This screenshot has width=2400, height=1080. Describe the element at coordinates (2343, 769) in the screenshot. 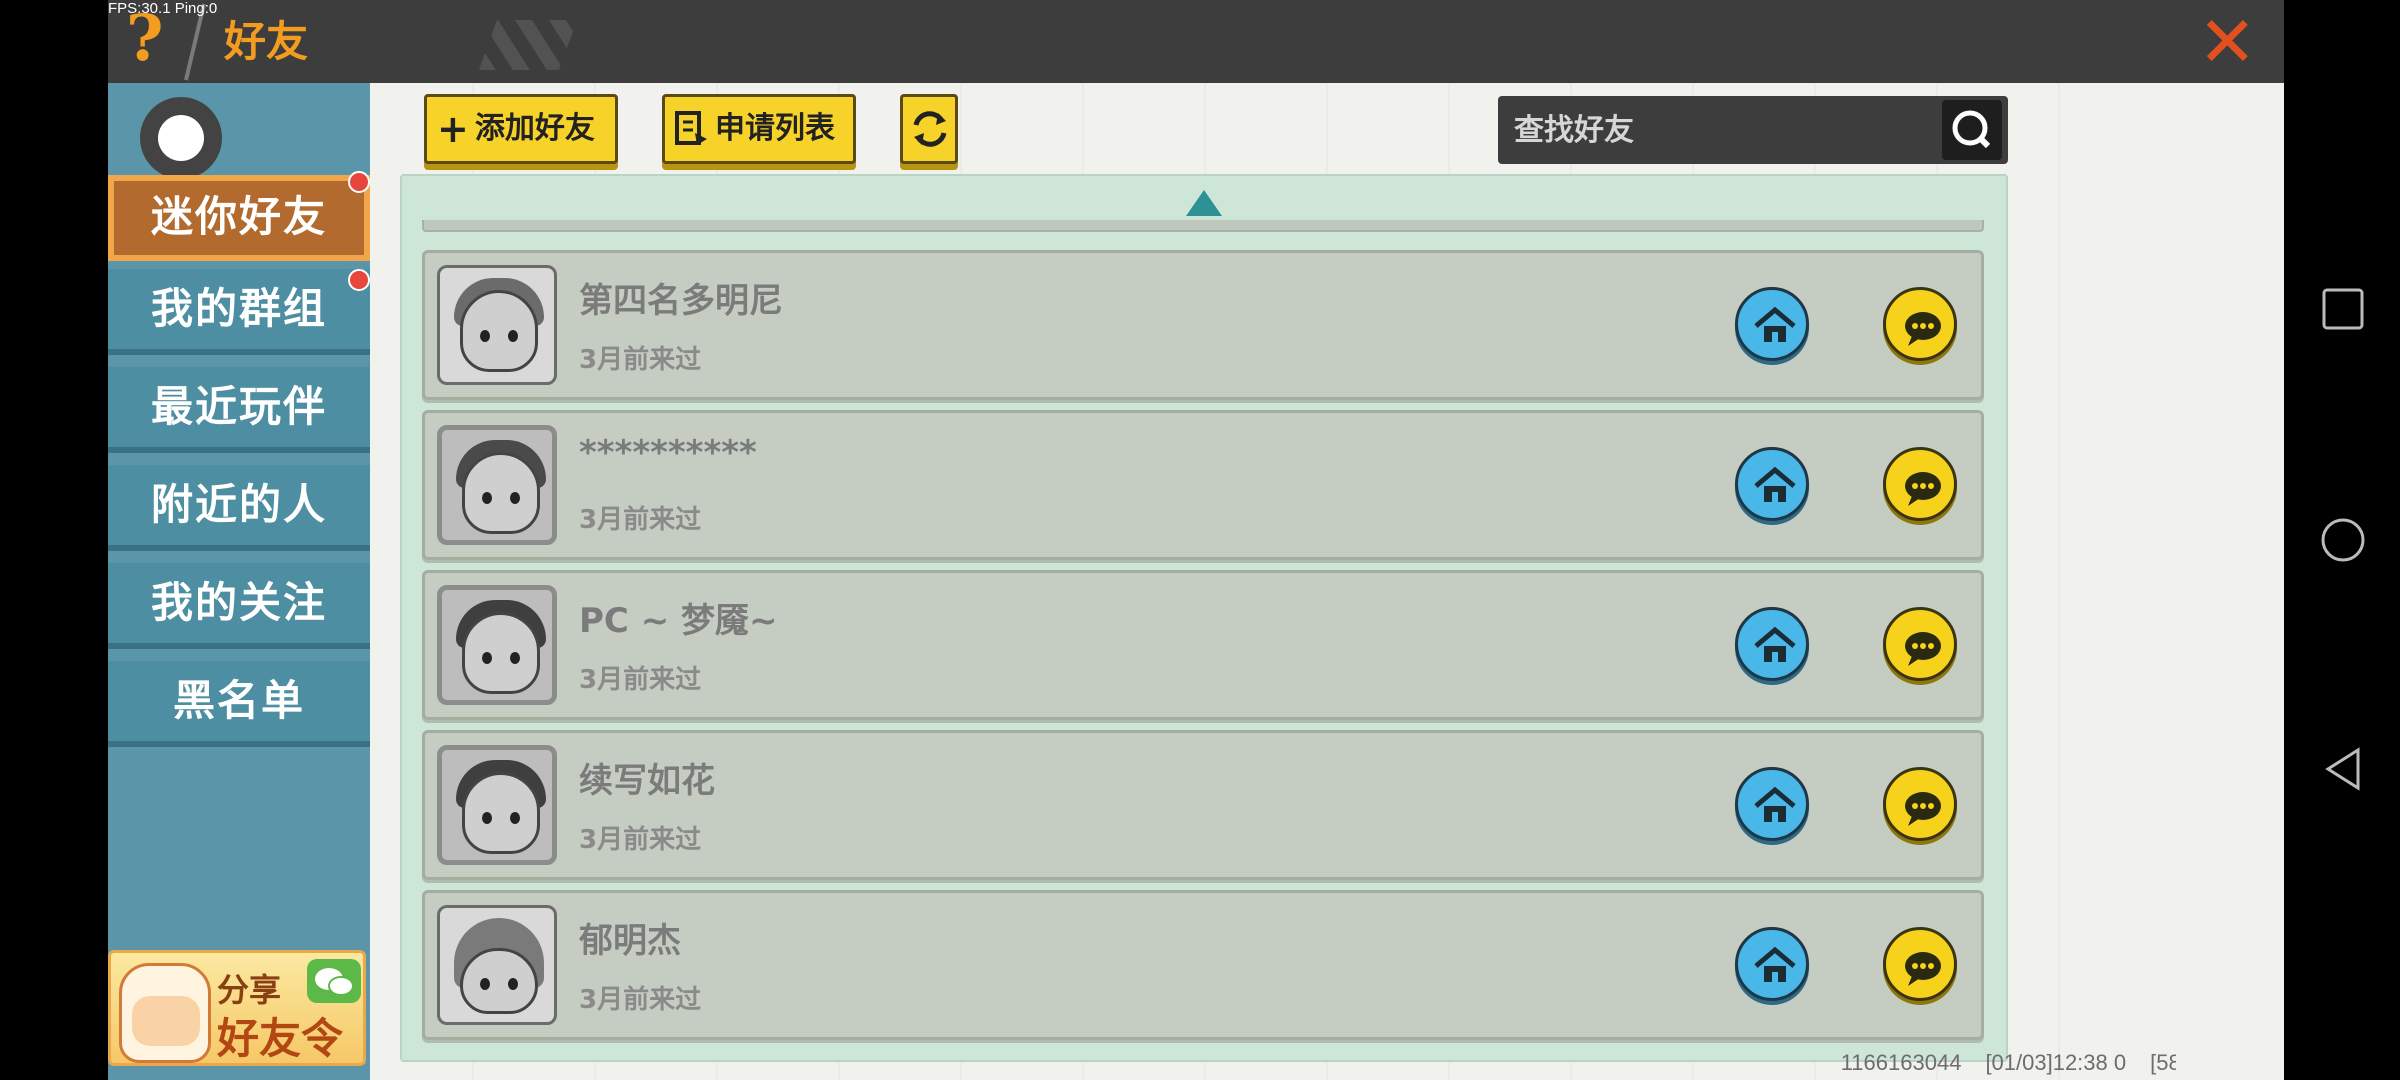

I see `back-nav-icon` at that location.